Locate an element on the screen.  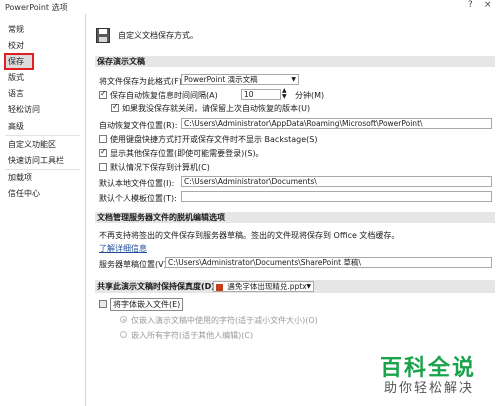
save-to-computer-checkbox is located at coordinates (103, 167).